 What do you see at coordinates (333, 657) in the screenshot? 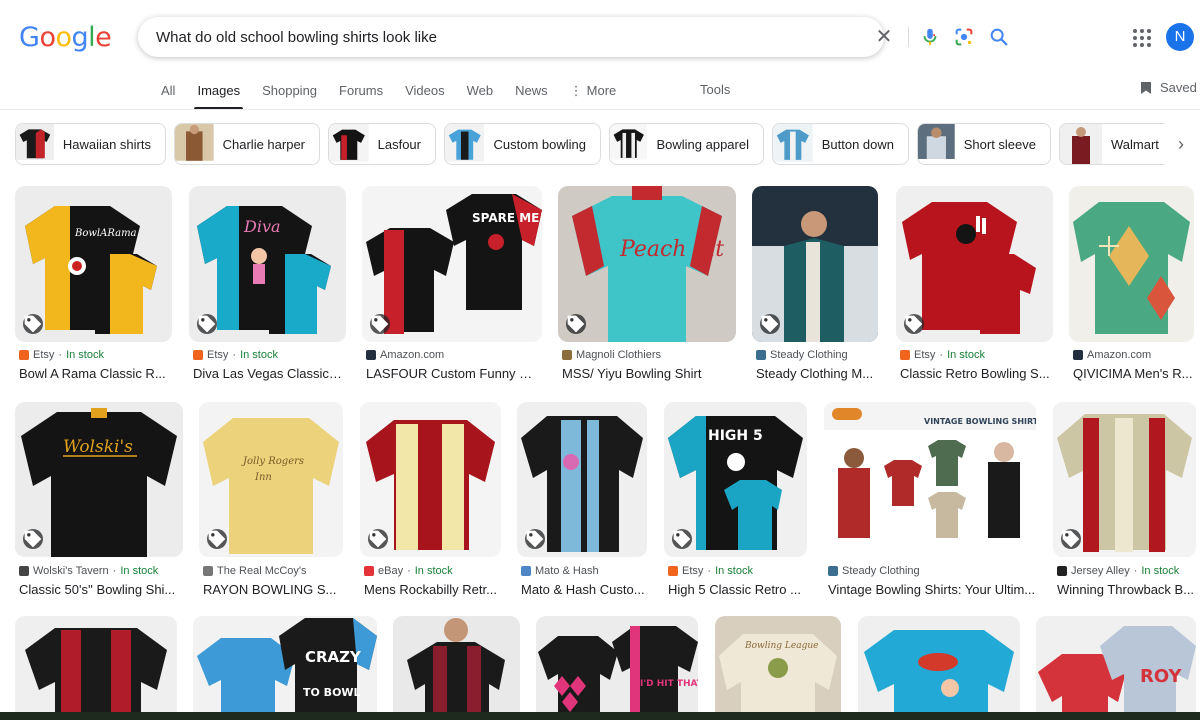
I see `image-text: CRAZY` at bounding box center [333, 657].